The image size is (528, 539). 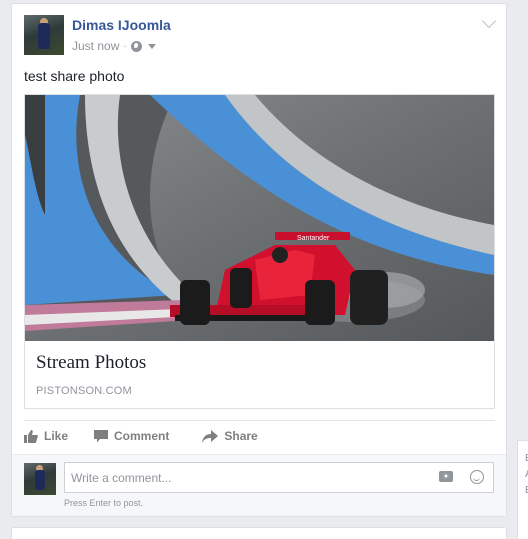 What do you see at coordinates (259, 420) in the screenshot?
I see `actions-divider` at bounding box center [259, 420].